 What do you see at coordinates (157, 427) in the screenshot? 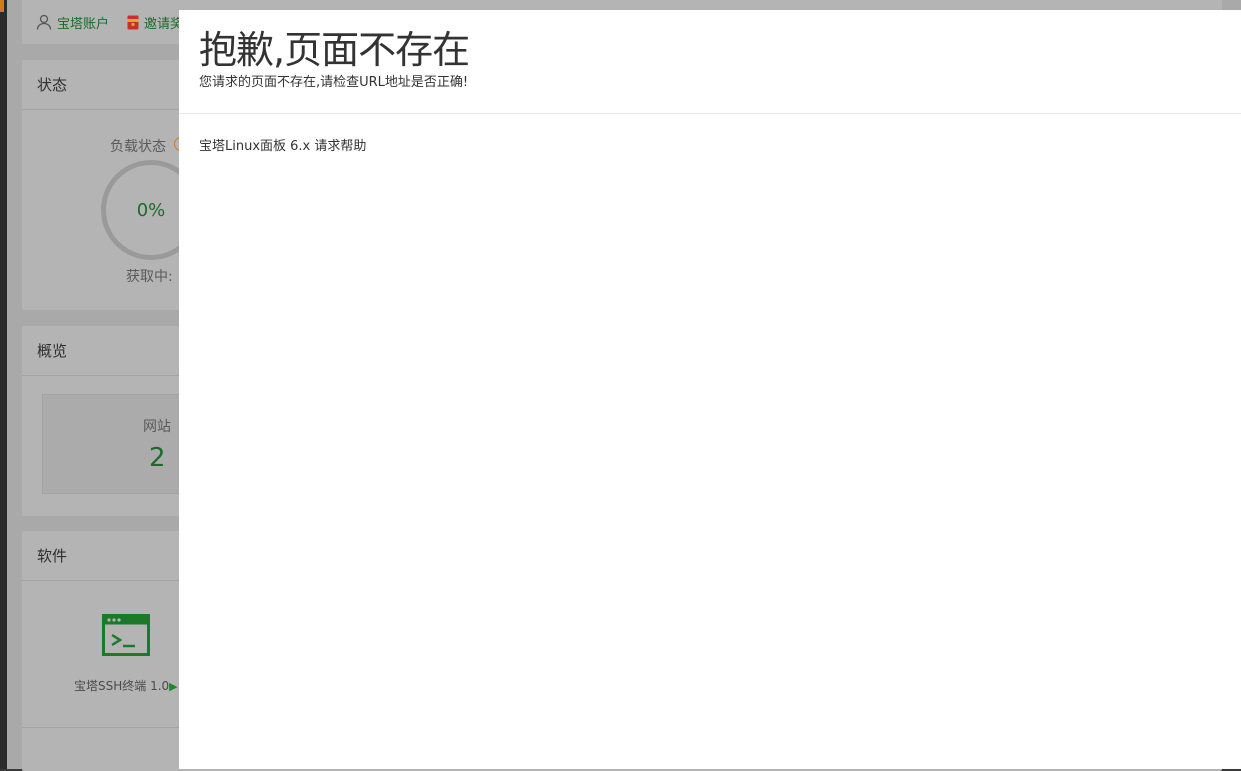
I see `site-label: 网站` at bounding box center [157, 427].